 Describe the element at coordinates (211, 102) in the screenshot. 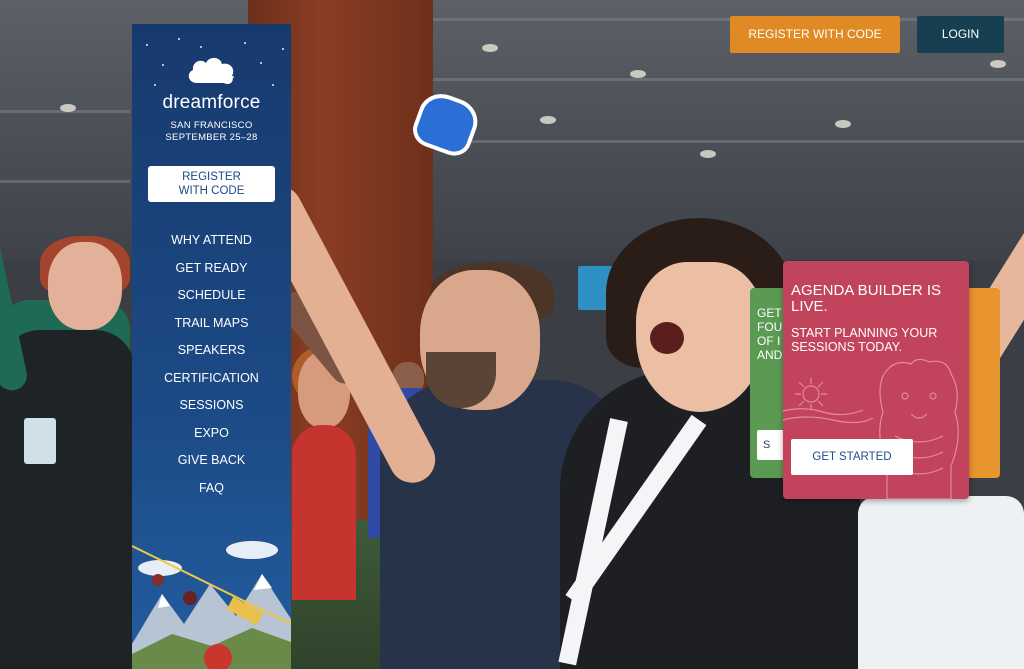

I see `logo-text: dreamforce` at that location.